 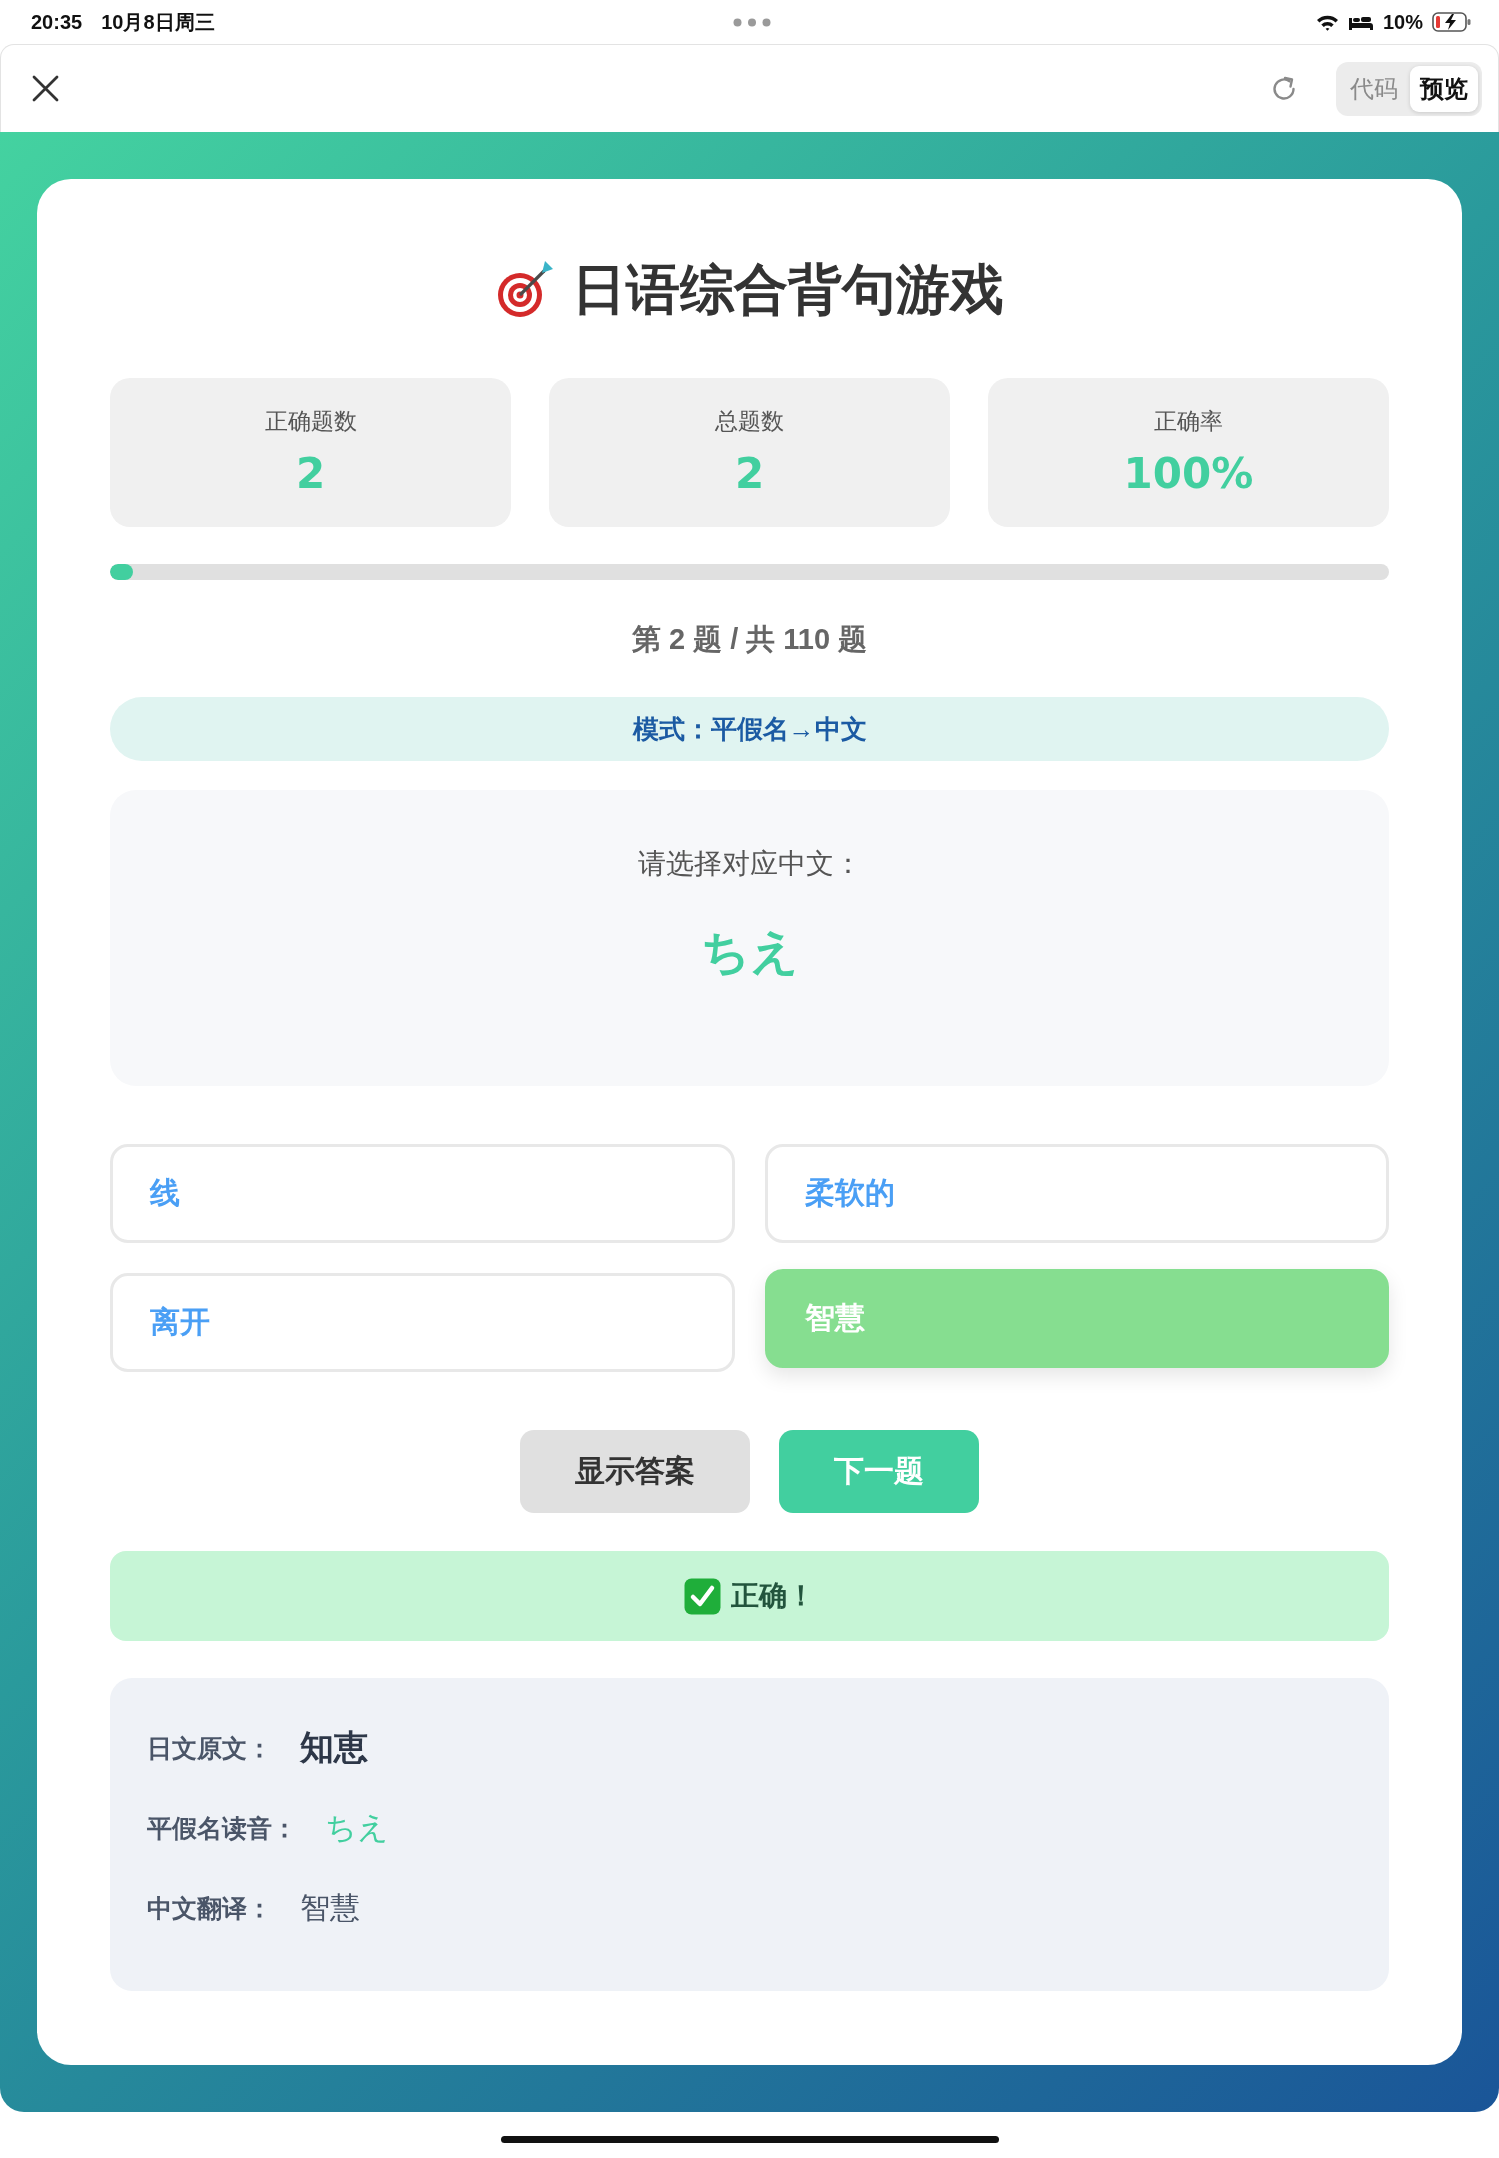 What do you see at coordinates (1452, 22) in the screenshot?
I see `battery-charging-icon` at bounding box center [1452, 22].